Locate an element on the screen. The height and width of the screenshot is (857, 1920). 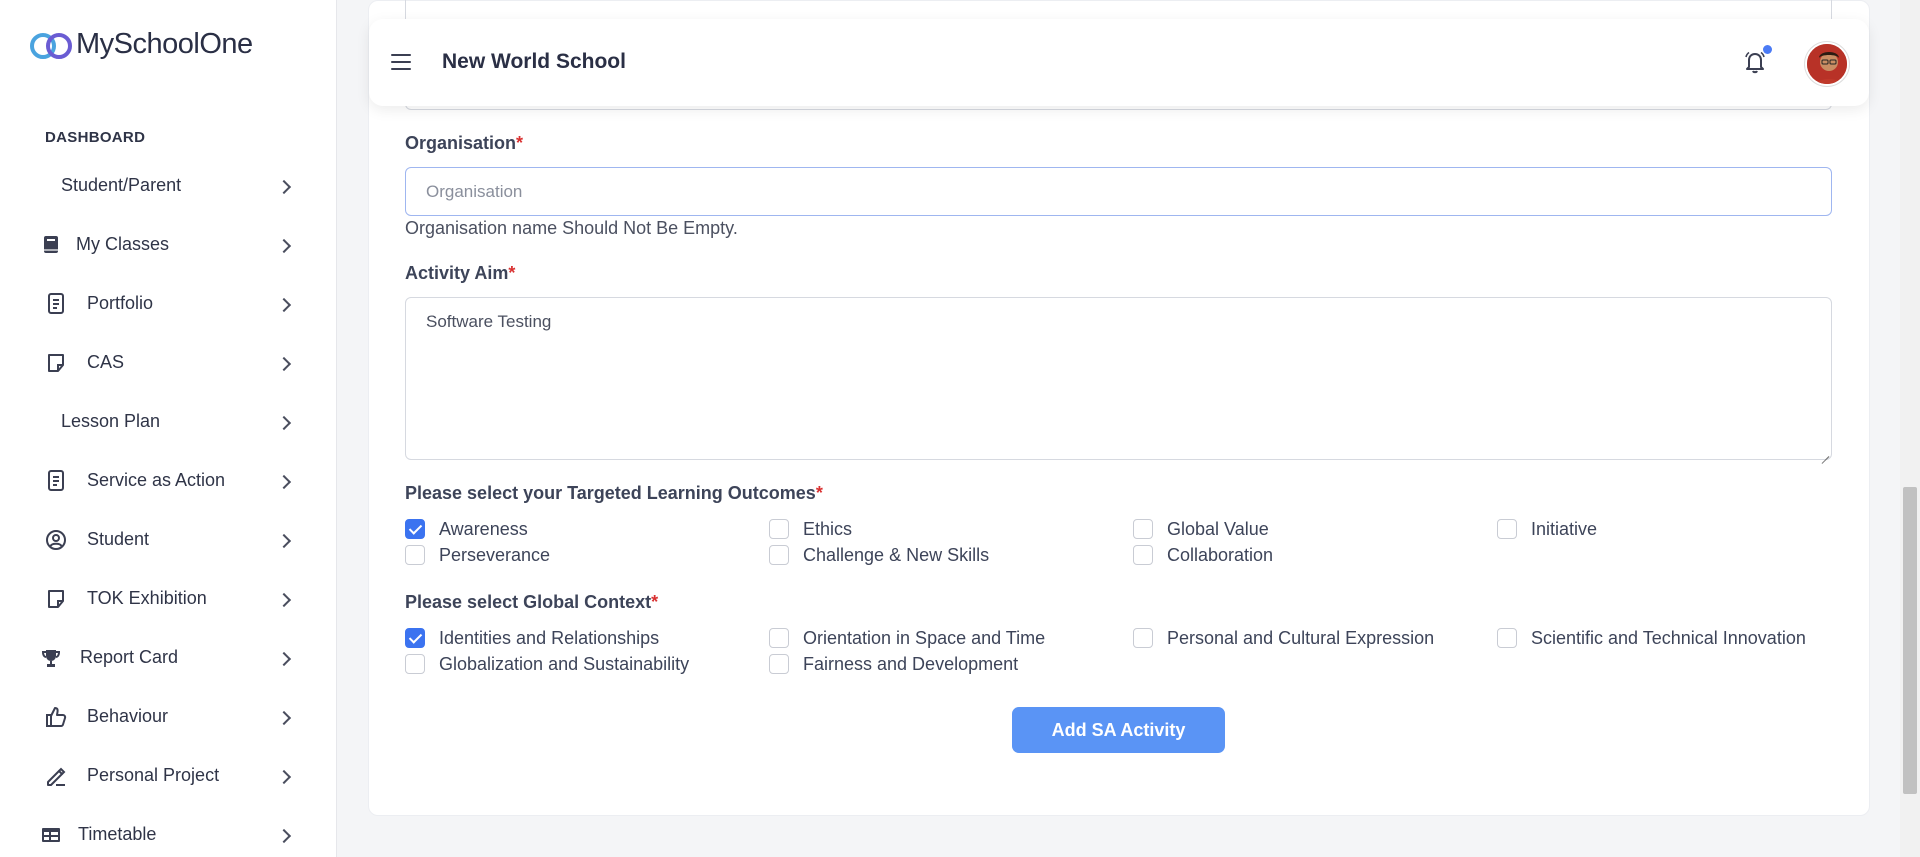
table-icon is located at coordinates (51, 835).